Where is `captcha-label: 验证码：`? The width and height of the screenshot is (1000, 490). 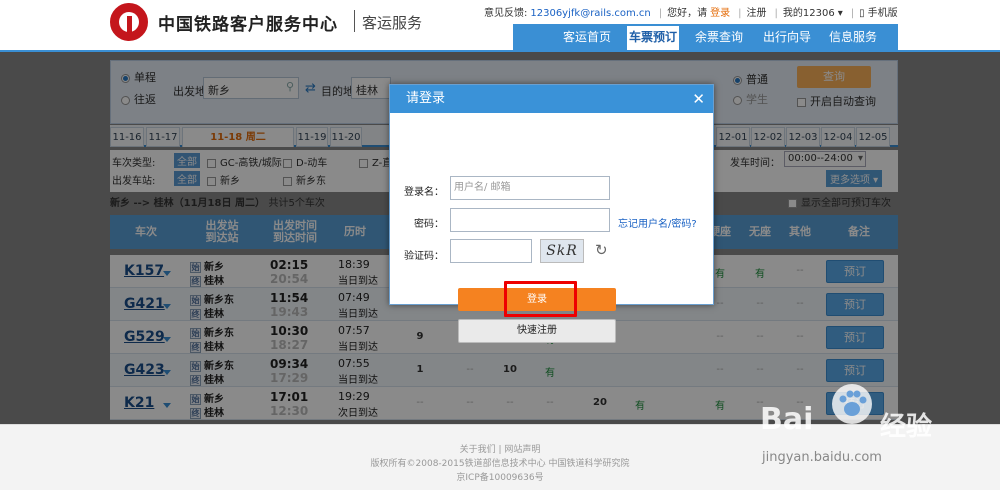
captcha-label: 验证码： is located at coordinates (424, 256).